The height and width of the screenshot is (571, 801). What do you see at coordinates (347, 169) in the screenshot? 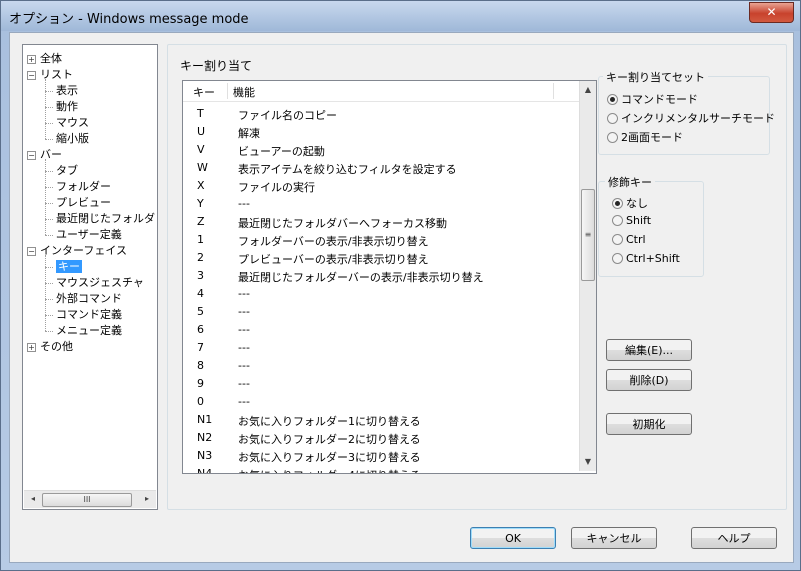
I see `function-cell: 表示アイテムを絞り込むフィルタを設定する` at bounding box center [347, 169].